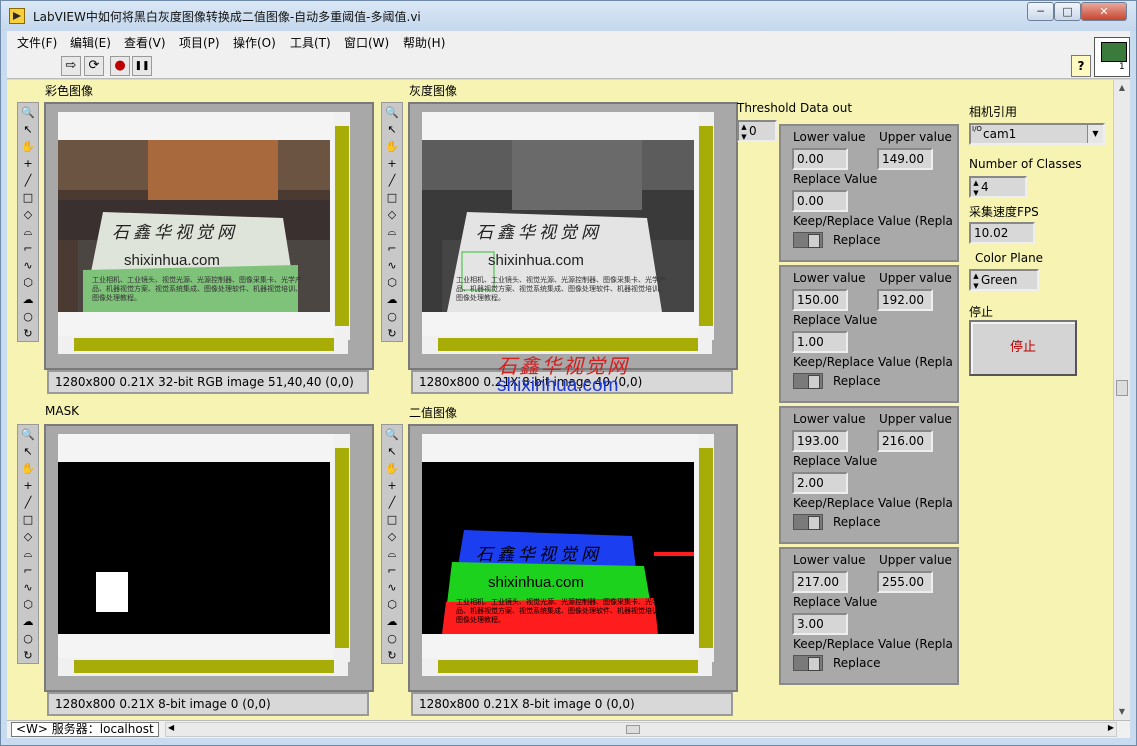  What do you see at coordinates (1023, 348) in the screenshot?
I see `stop-button: 停止` at bounding box center [1023, 348].